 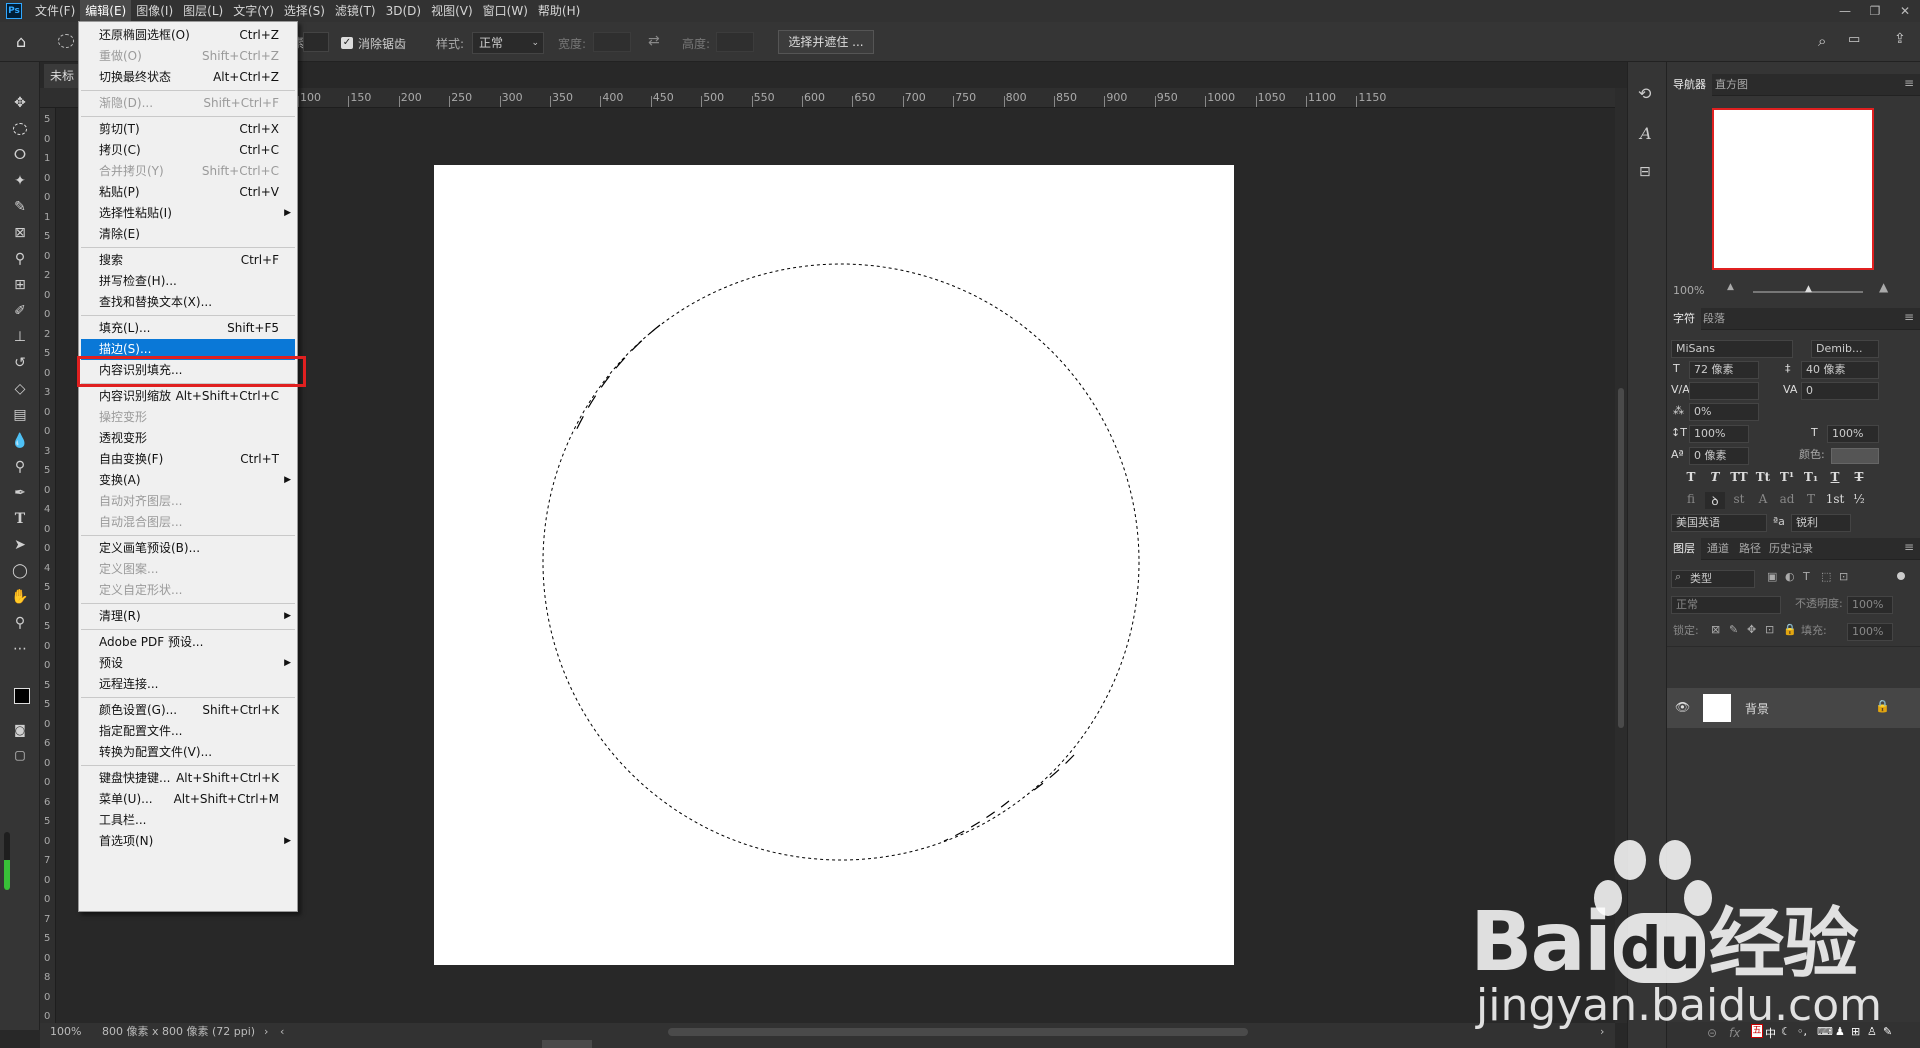 I want to click on opentype-button: fi, so click(x=1691, y=499).